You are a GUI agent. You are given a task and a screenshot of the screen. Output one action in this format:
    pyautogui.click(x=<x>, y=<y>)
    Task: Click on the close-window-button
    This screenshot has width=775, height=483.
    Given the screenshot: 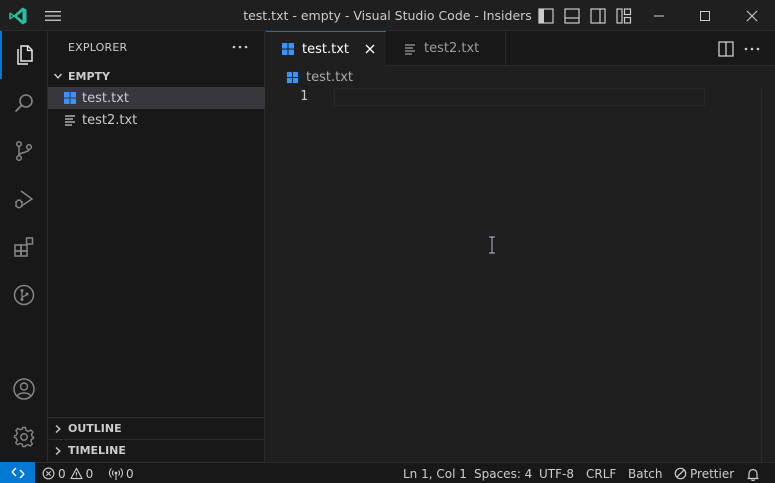 What is the action you would take?
    pyautogui.click(x=752, y=15)
    